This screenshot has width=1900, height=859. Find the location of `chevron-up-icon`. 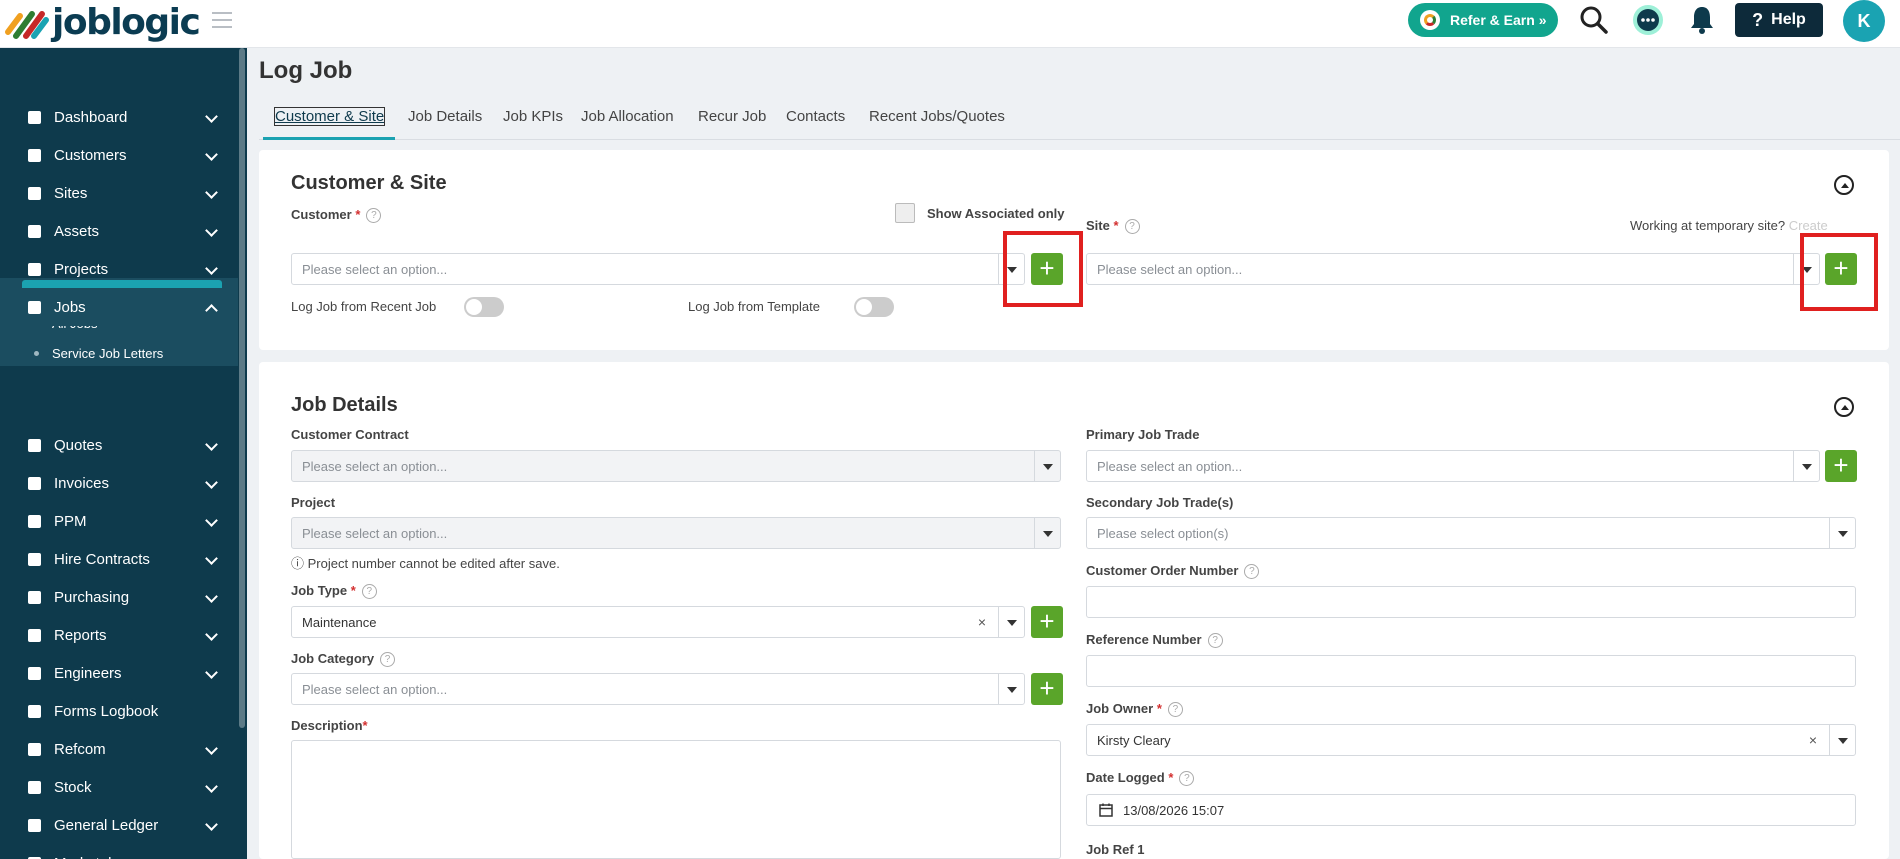

chevron-up-icon is located at coordinates (211, 310).